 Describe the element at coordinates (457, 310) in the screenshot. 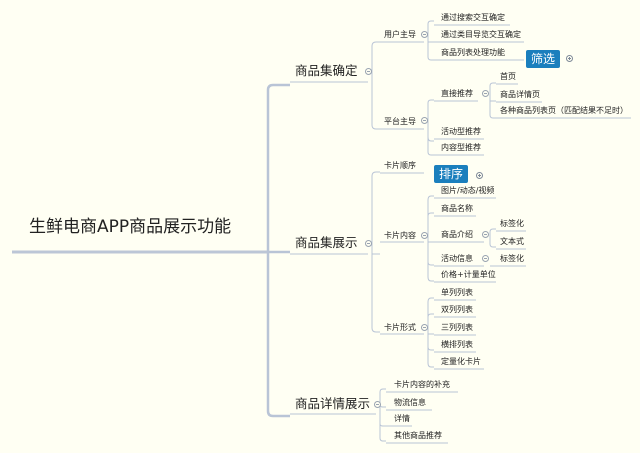

I see `node-double-column: 双列列表` at that location.